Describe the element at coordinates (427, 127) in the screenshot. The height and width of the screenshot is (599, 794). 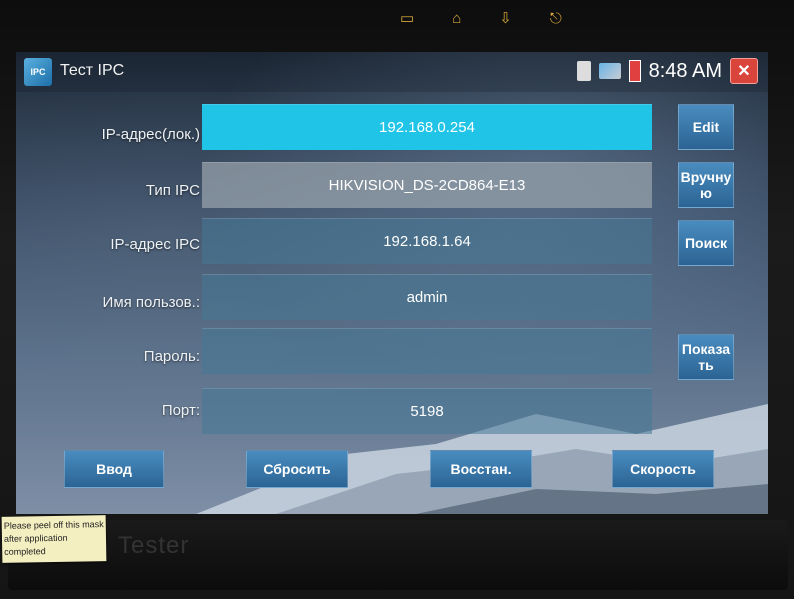
I see `local-ip-field: 192.168.0.254` at that location.